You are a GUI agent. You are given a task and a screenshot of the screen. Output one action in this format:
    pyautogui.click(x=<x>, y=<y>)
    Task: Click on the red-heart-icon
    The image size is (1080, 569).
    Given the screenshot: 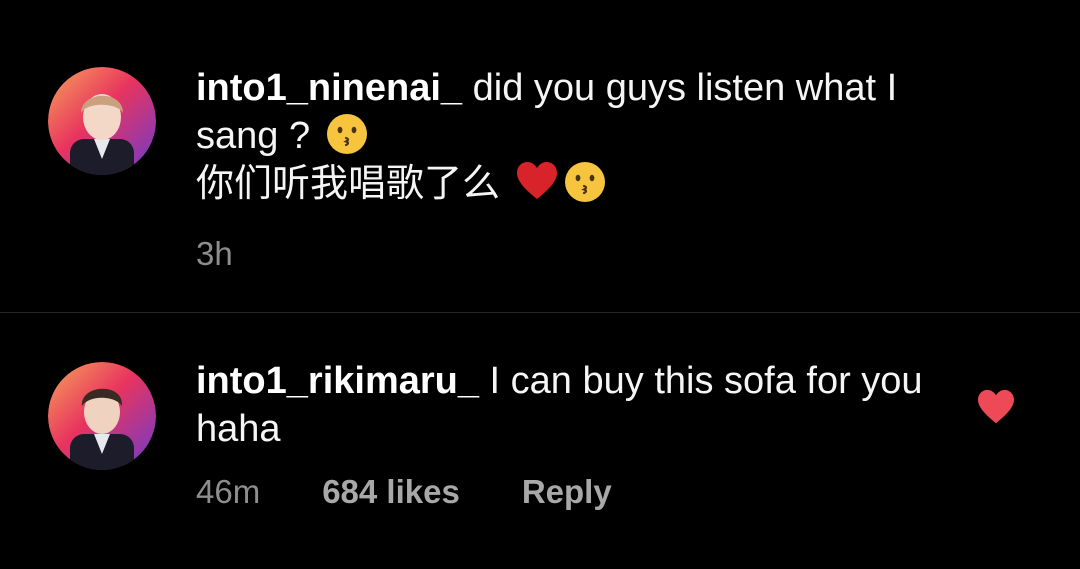 What is the action you would take?
    pyautogui.click(x=536, y=180)
    